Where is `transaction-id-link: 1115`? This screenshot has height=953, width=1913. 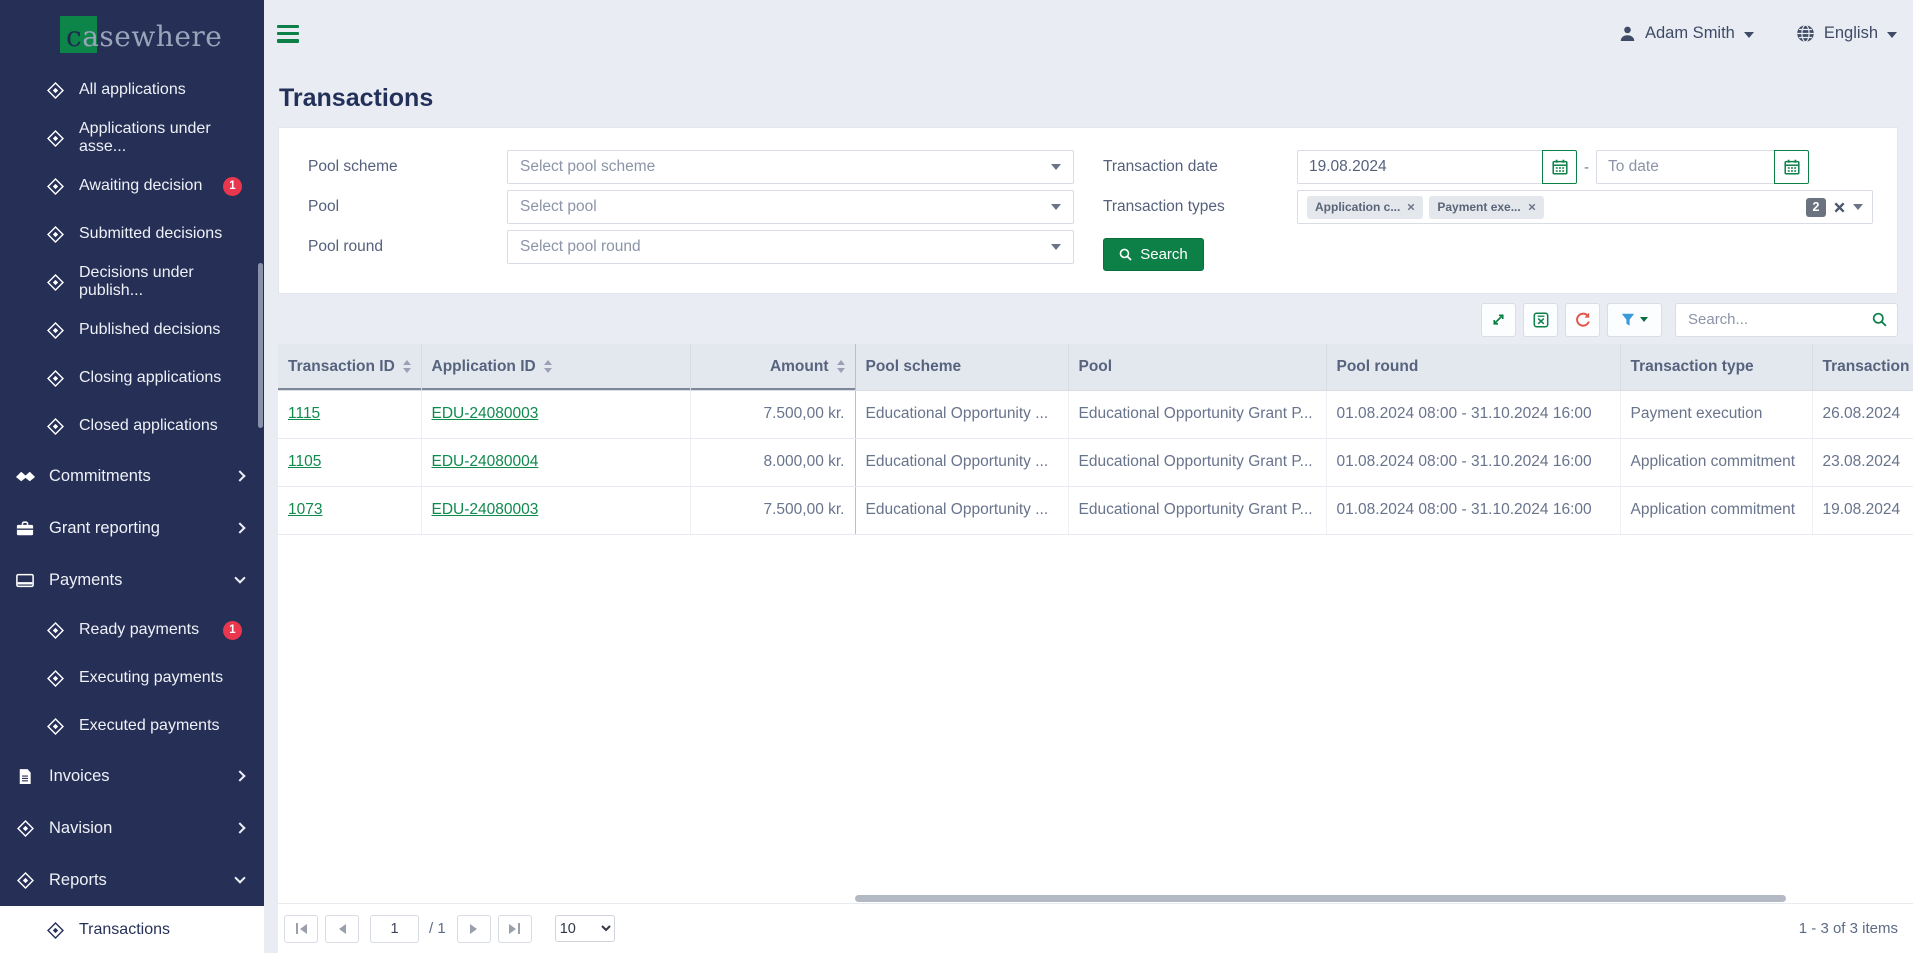
transaction-id-link: 1115 is located at coordinates (304, 413).